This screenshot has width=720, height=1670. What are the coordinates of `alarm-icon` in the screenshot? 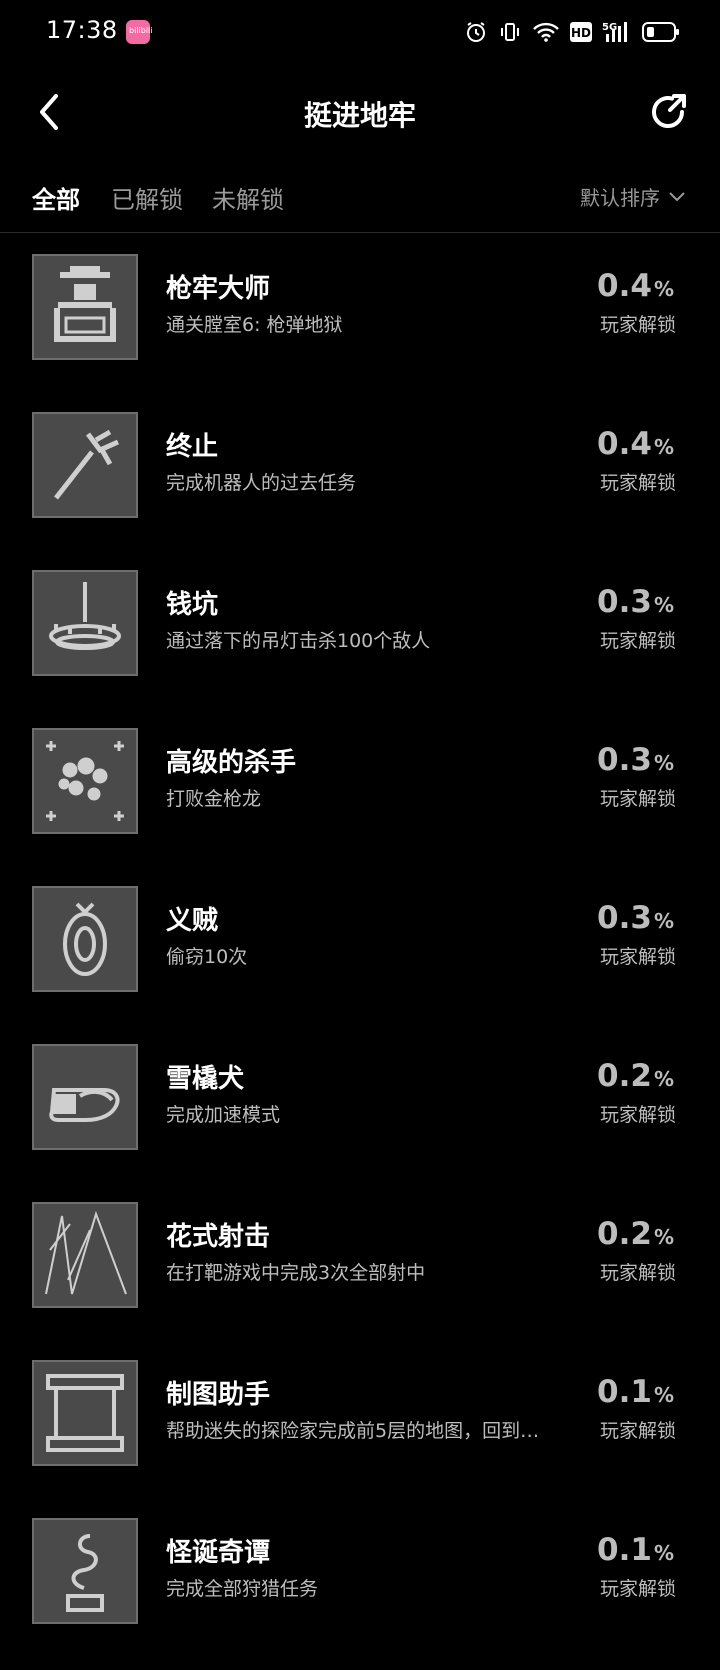 It's located at (476, 32).